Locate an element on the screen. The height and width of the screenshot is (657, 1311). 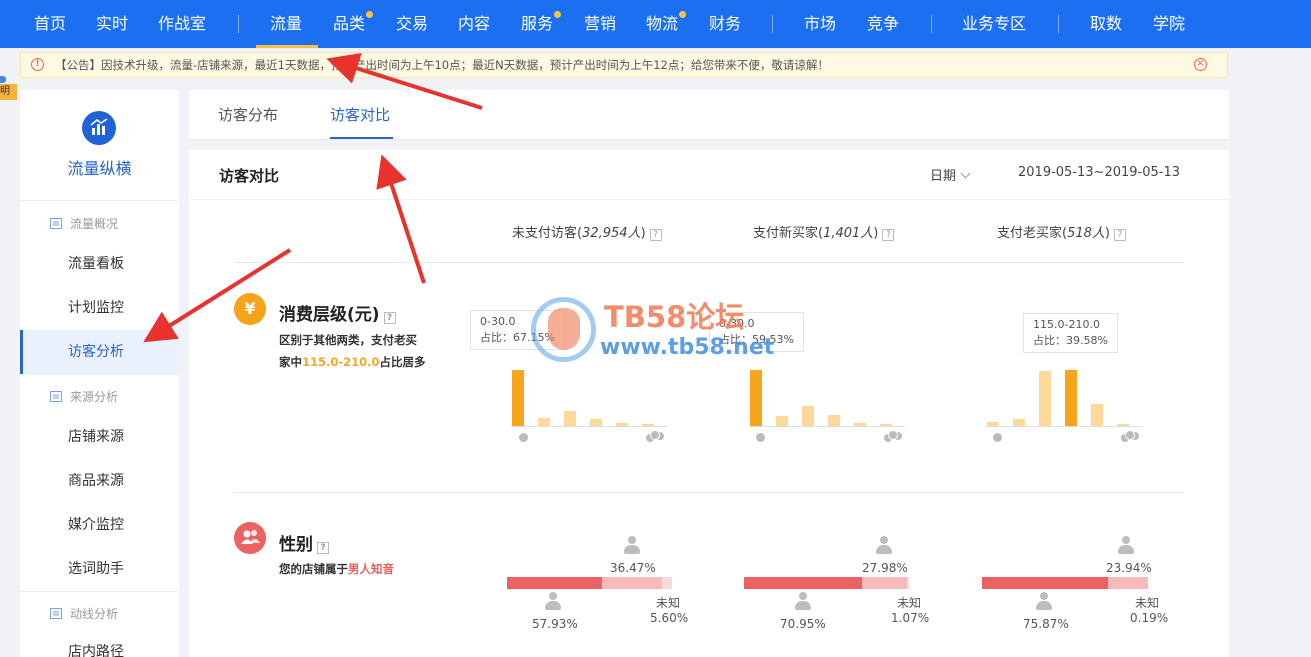
annotation-arrows is located at coordinates (313, 198).